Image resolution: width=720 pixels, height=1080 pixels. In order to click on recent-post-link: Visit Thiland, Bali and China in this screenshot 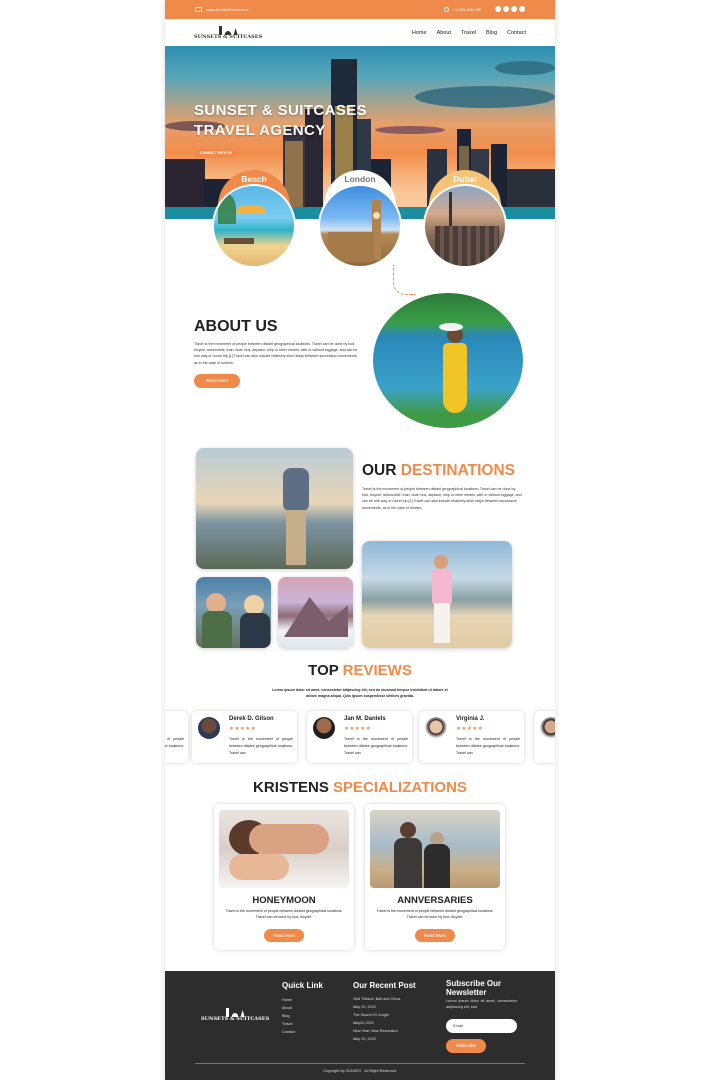, I will do `click(376, 999)`.